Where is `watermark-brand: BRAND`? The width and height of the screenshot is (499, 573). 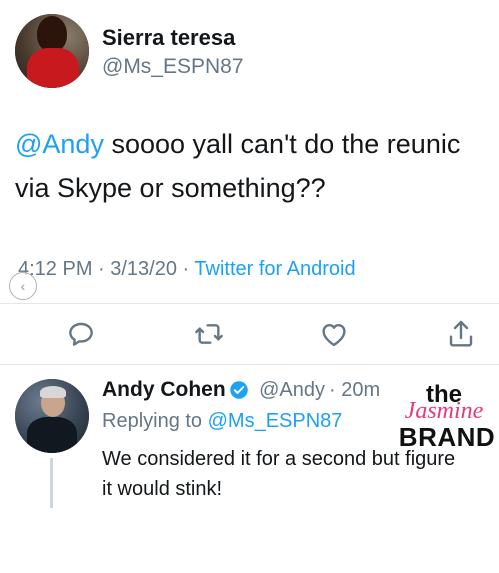 watermark-brand: BRAND is located at coordinates (447, 437).